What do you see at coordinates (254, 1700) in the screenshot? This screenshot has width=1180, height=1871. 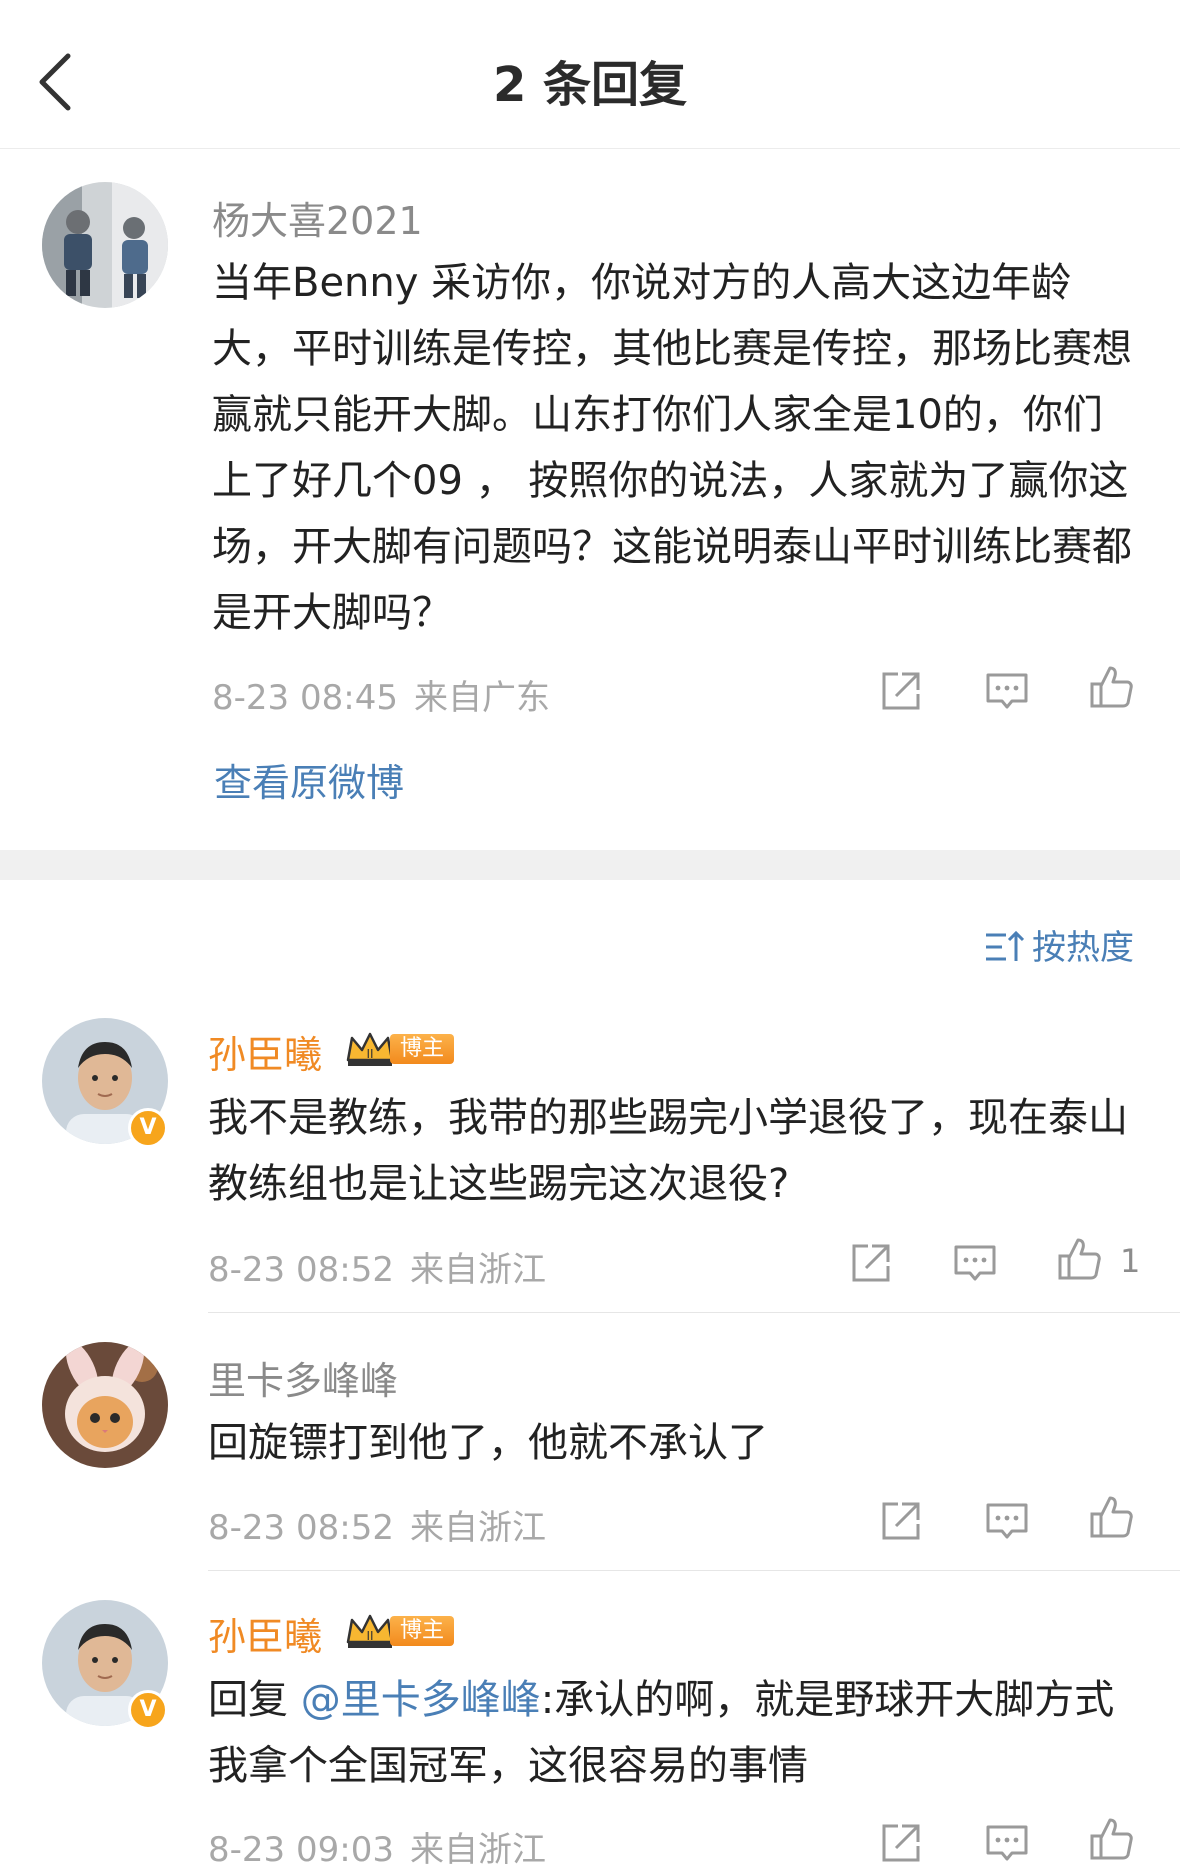 I see `reply-prefix: 回复` at bounding box center [254, 1700].